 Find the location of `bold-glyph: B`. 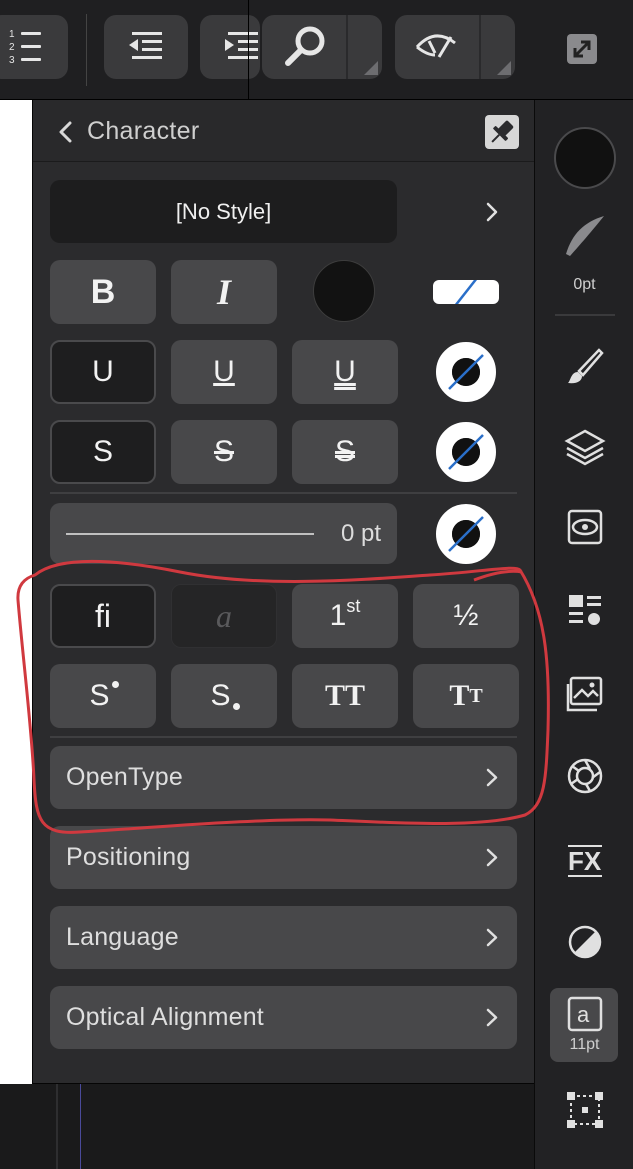

bold-glyph: B is located at coordinates (103, 291).